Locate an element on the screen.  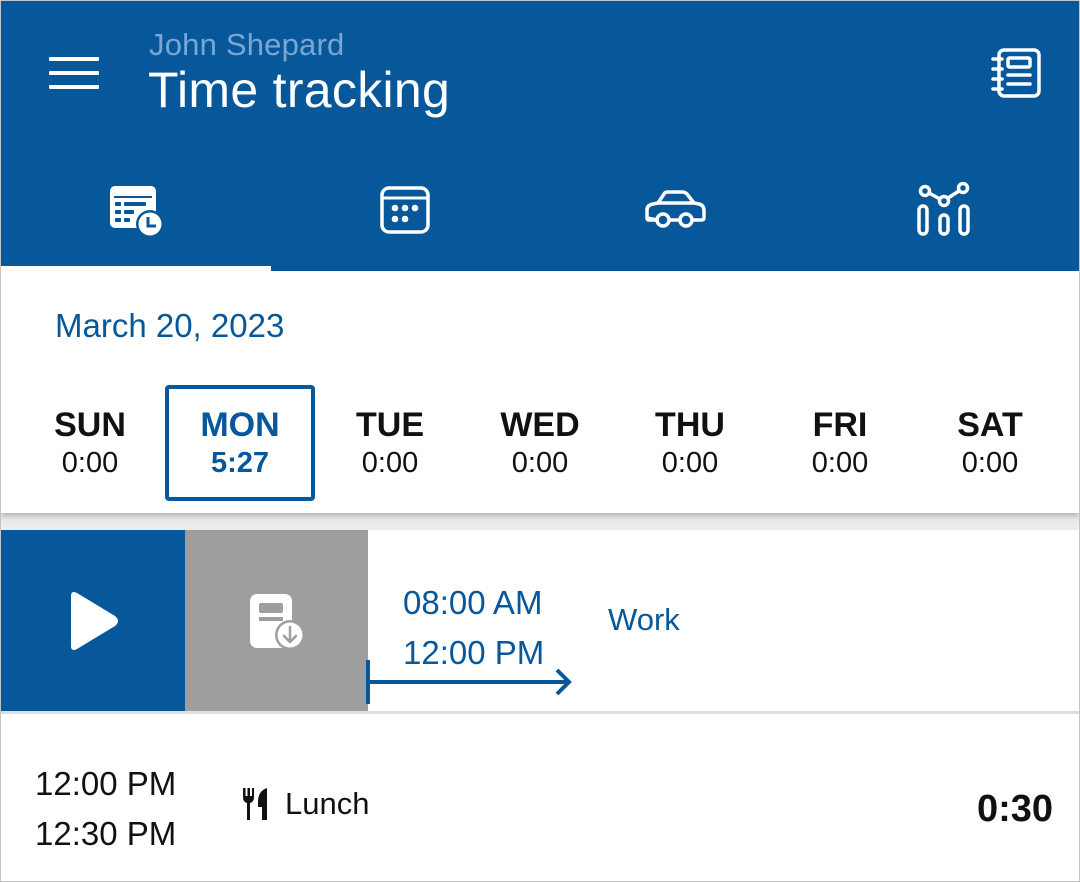
lunch-time-range: 12:00 PM 12:30 PM is located at coordinates (105, 809).